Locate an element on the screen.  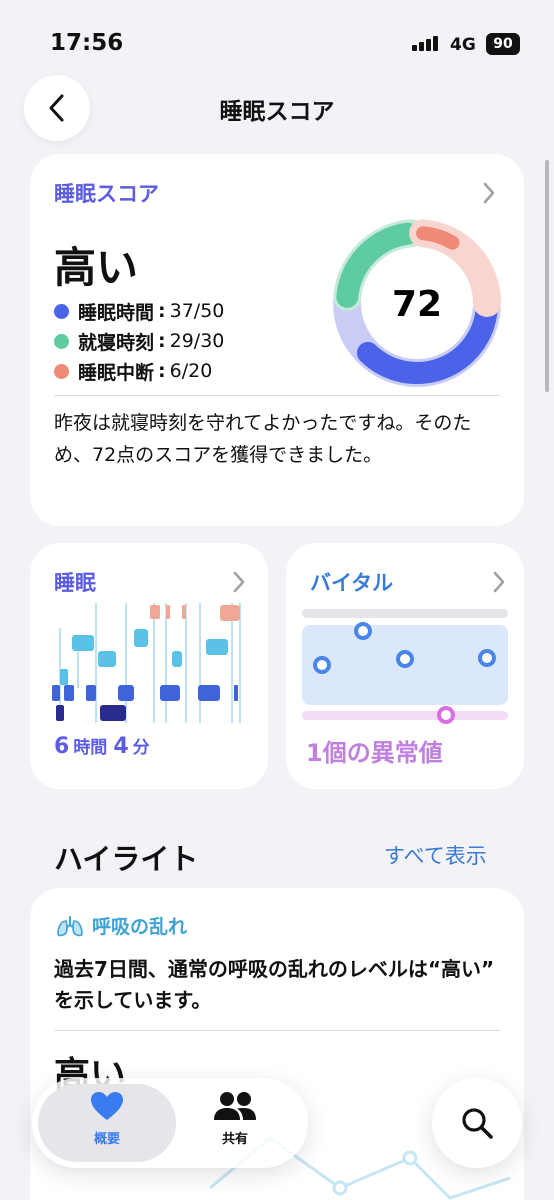
highlight-tag: 呼吸の乱れ is located at coordinates (121, 925).